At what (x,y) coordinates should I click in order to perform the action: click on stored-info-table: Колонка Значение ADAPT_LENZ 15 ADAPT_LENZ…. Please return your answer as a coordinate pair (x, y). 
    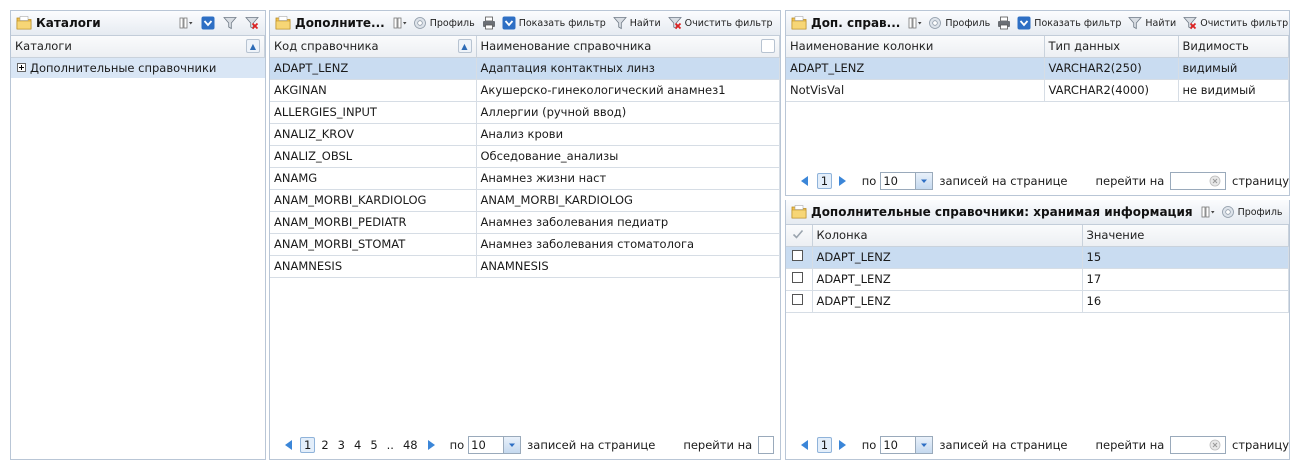
    Looking at the image, I should click on (1037, 269).